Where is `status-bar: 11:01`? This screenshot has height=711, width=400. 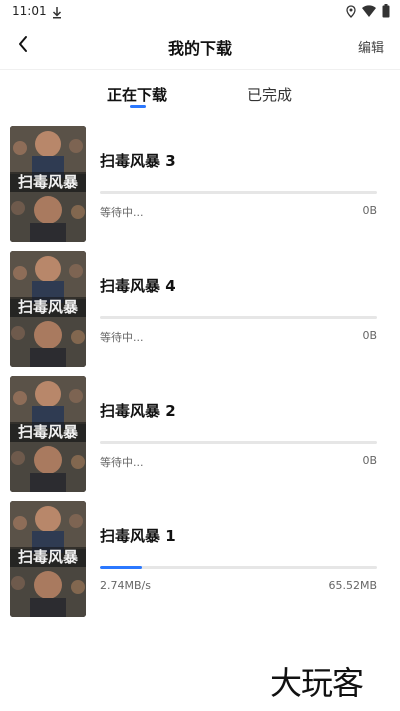
status-bar: 11:01 is located at coordinates (200, 11).